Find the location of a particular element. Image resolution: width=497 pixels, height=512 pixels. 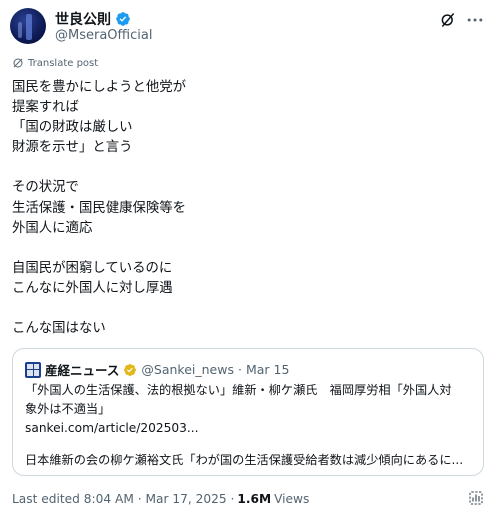

post-text-line: 国民を豊かにしようと他党が is located at coordinates (99, 87).